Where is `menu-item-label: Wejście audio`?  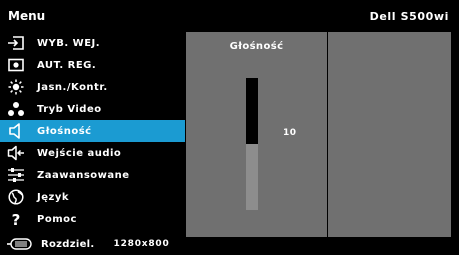
menu-item-label: Wejście audio is located at coordinates (79, 153).